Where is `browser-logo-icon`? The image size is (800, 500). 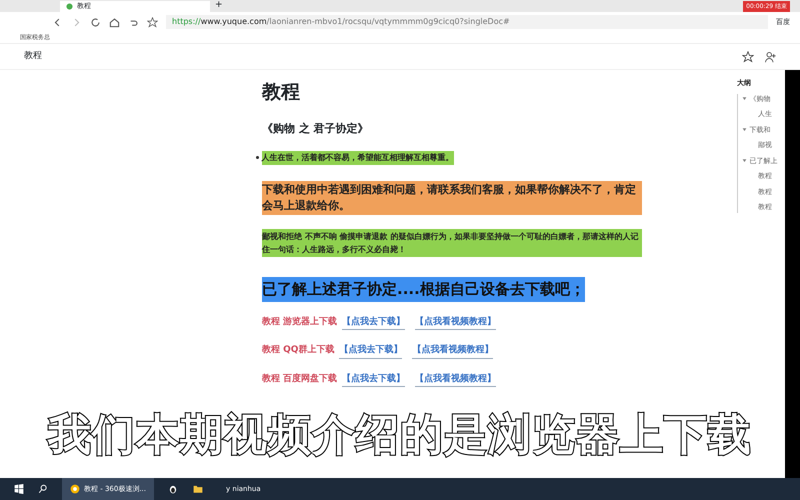 browser-logo-icon is located at coordinates (75, 489).